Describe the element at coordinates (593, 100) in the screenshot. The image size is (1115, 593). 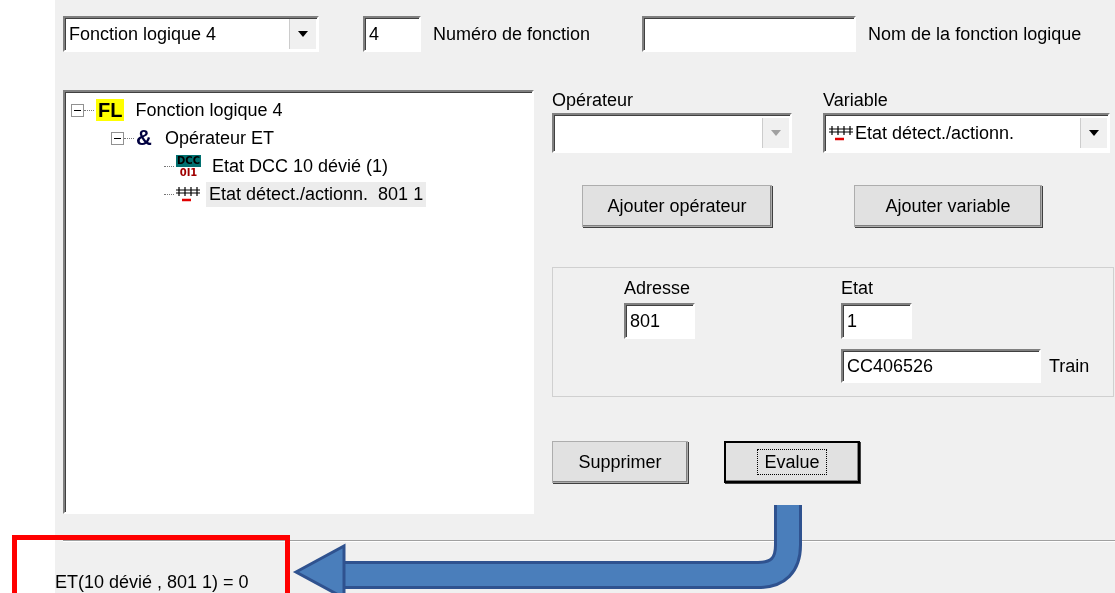
I see `operator-label: Opérateur` at that location.